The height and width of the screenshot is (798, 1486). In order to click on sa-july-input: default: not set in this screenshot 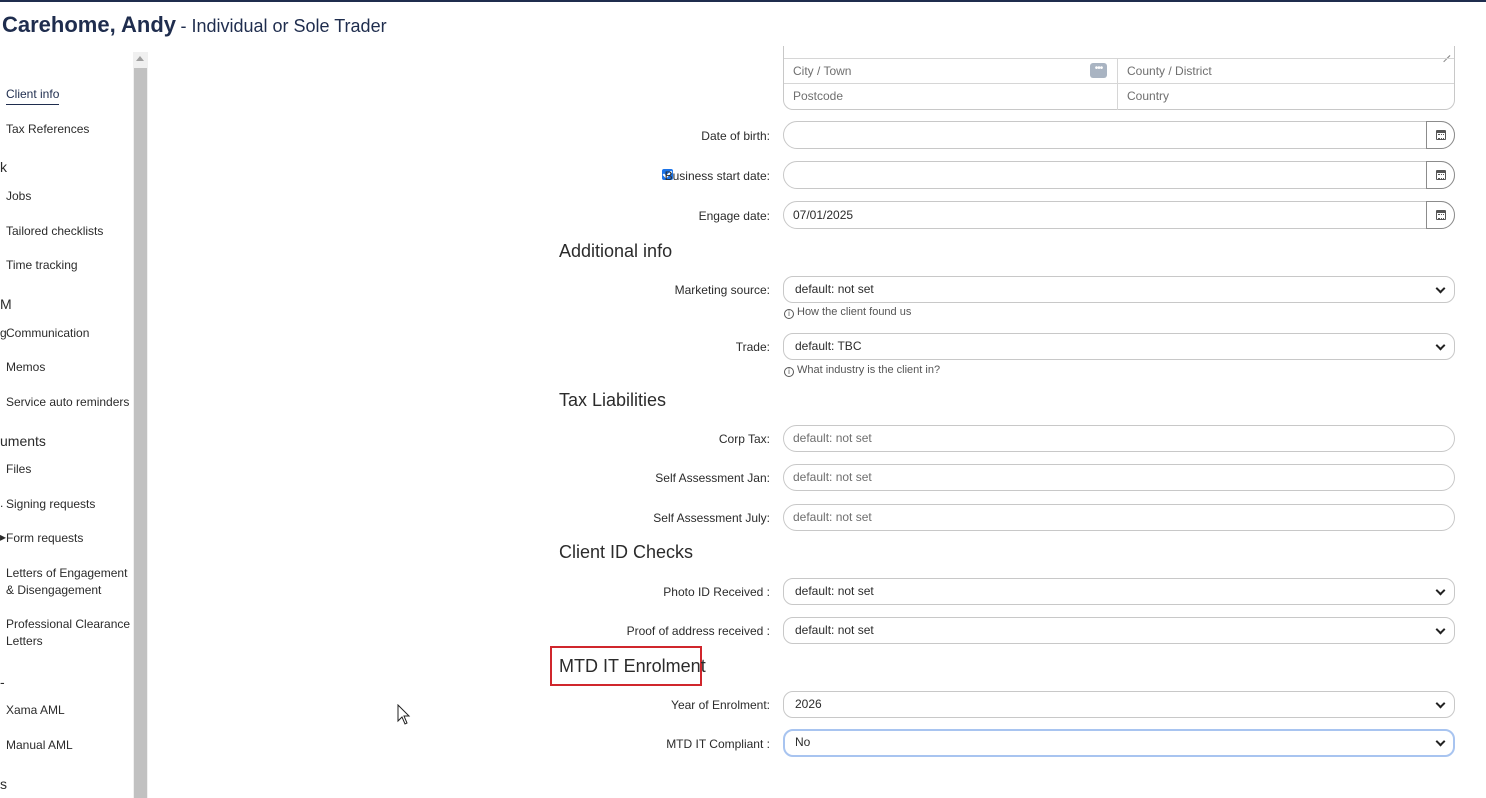, I will do `click(1119, 517)`.